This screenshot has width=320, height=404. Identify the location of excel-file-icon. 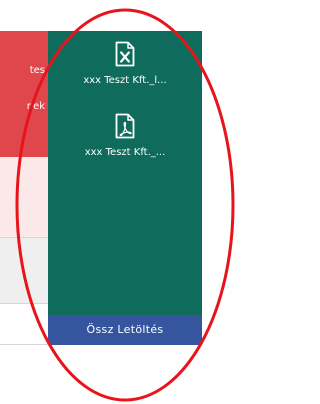
(125, 54).